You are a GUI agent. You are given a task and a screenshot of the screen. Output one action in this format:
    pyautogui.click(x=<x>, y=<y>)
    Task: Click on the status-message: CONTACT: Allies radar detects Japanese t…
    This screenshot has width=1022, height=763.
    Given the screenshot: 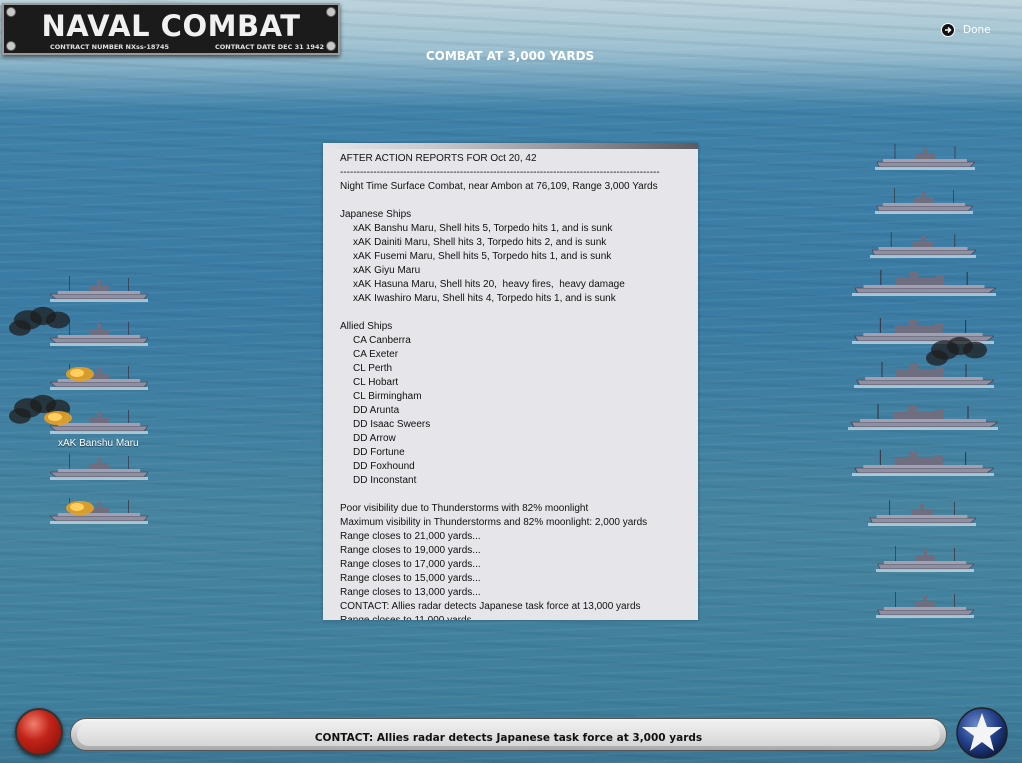 What is the action you would take?
    pyautogui.click(x=508, y=738)
    